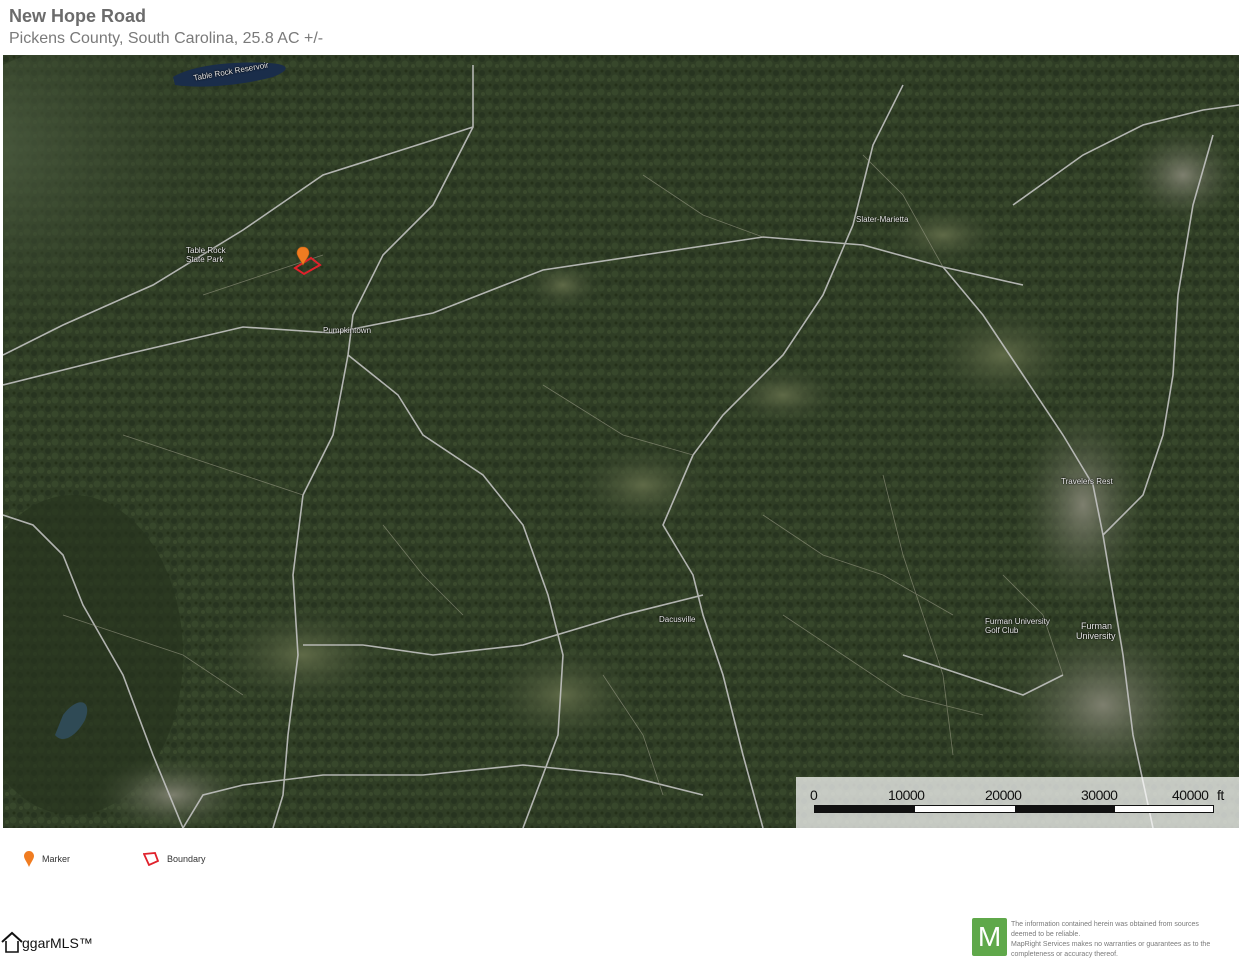 This screenshot has width=1241, height=960. I want to click on disclaimer-line-4: completeness or accuracy thereof., so click(1064, 954).